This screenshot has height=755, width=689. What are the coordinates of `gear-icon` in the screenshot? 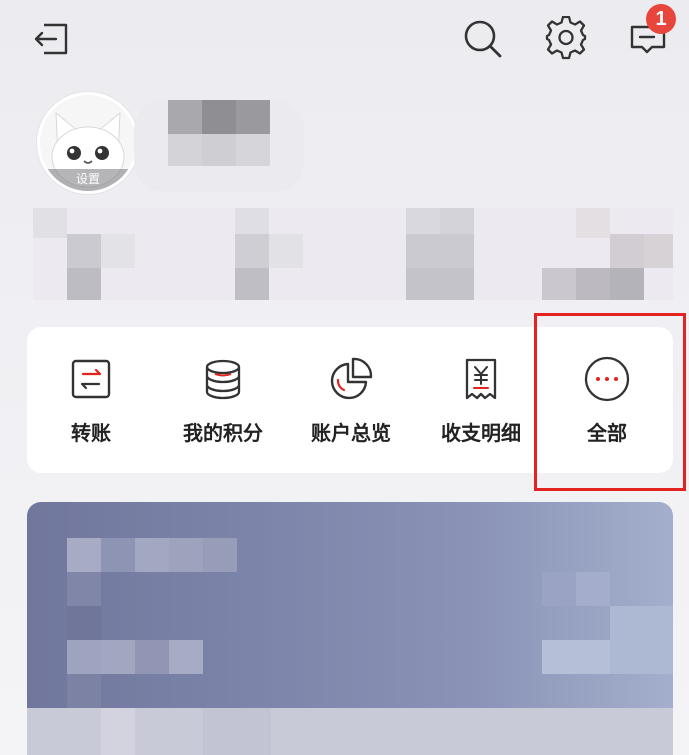 It's located at (566, 38).